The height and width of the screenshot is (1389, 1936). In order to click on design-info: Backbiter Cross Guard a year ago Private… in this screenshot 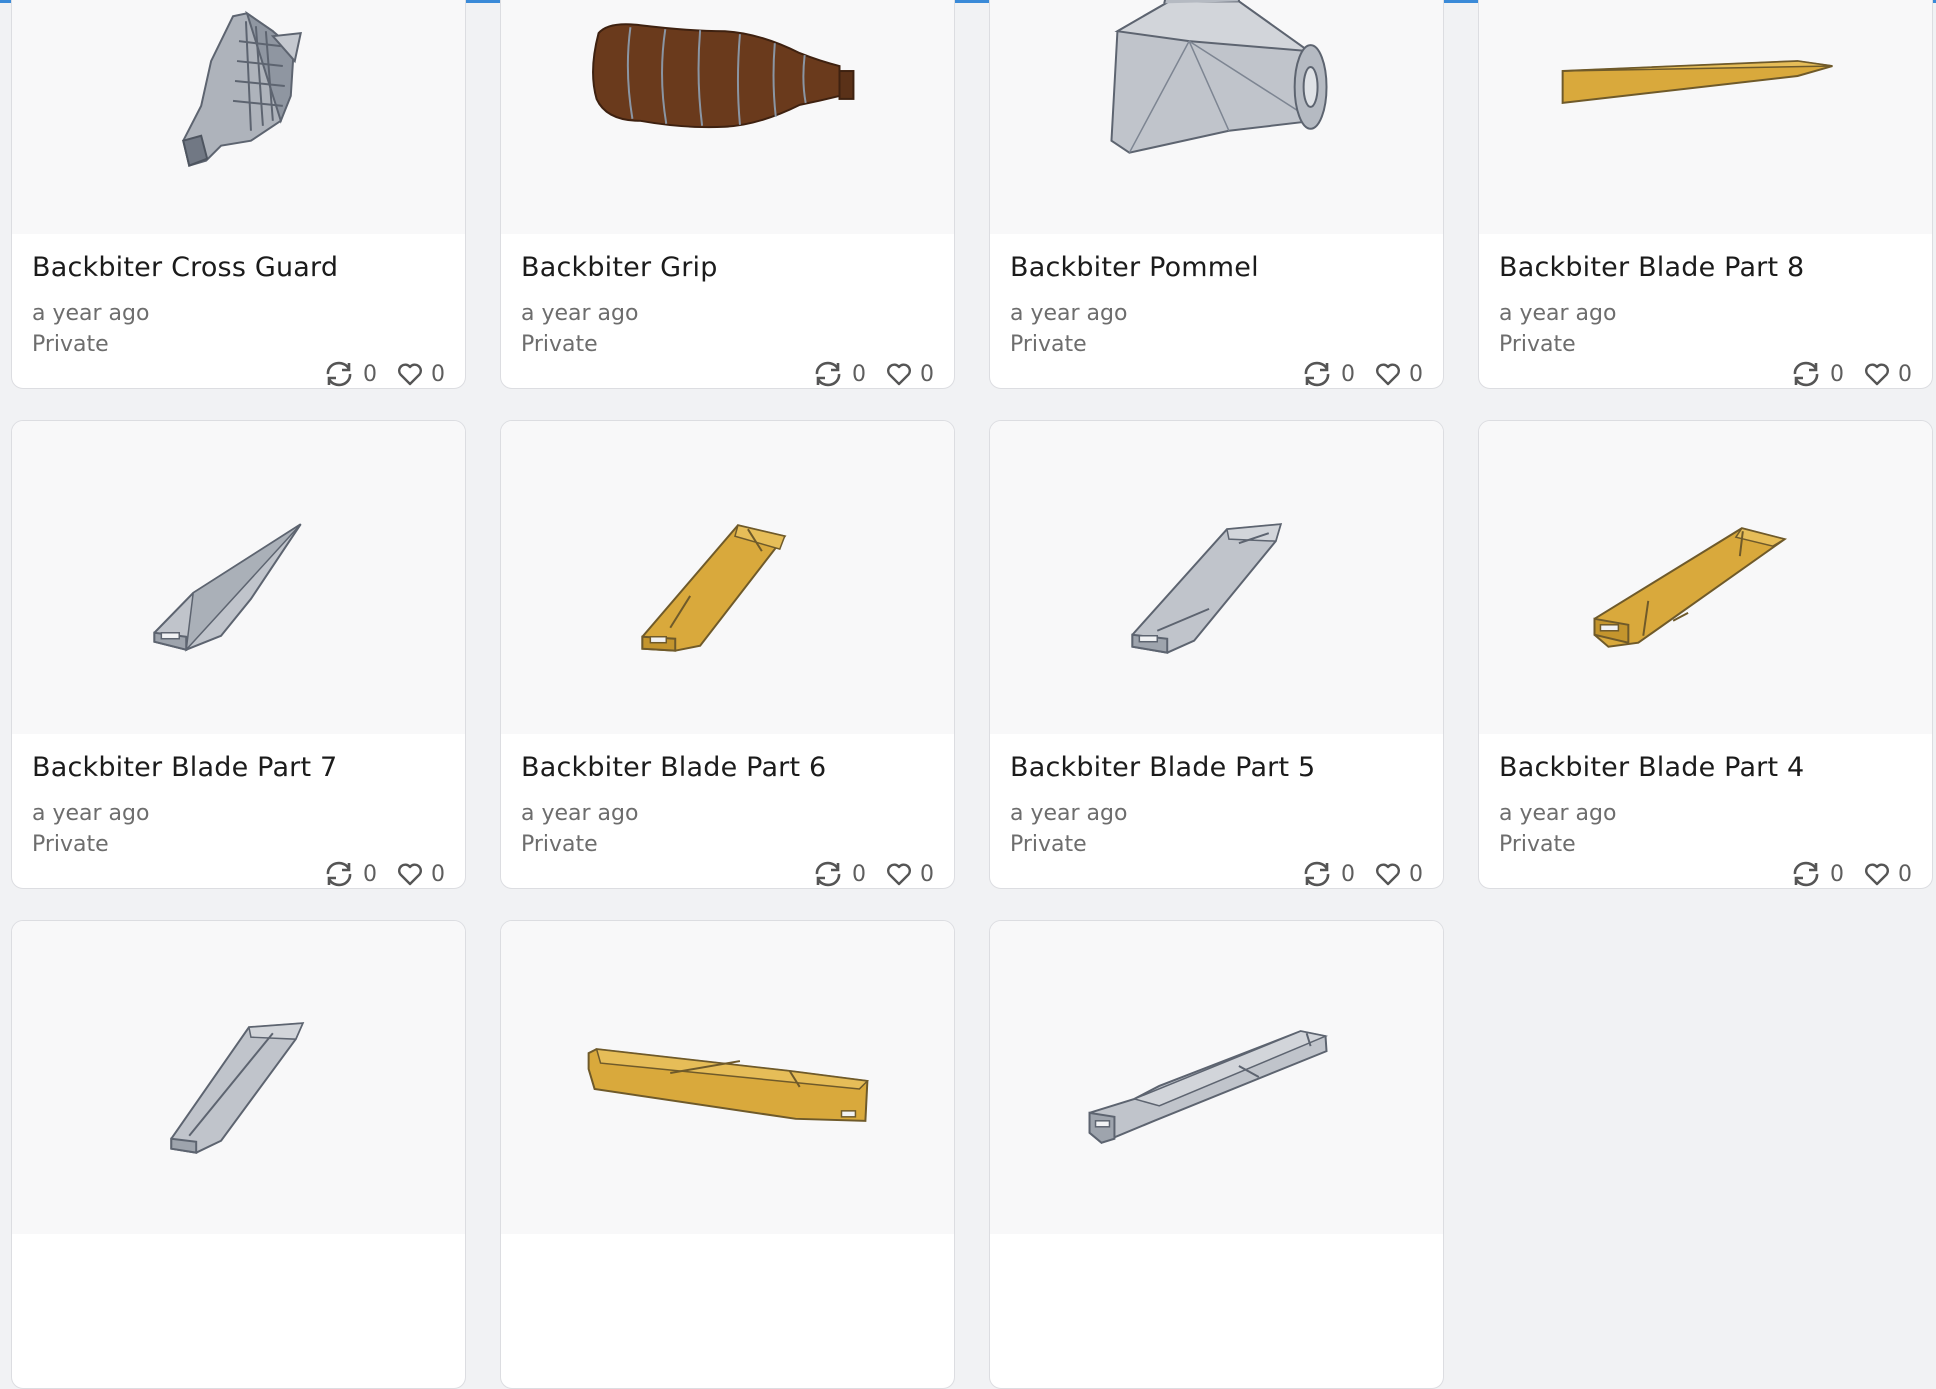, I will do `click(238, 310)`.